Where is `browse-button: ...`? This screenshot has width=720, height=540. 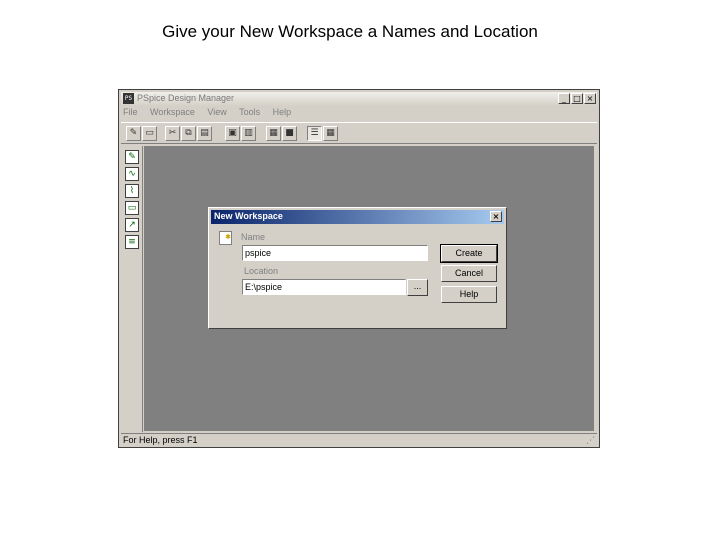 browse-button: ... is located at coordinates (417, 287).